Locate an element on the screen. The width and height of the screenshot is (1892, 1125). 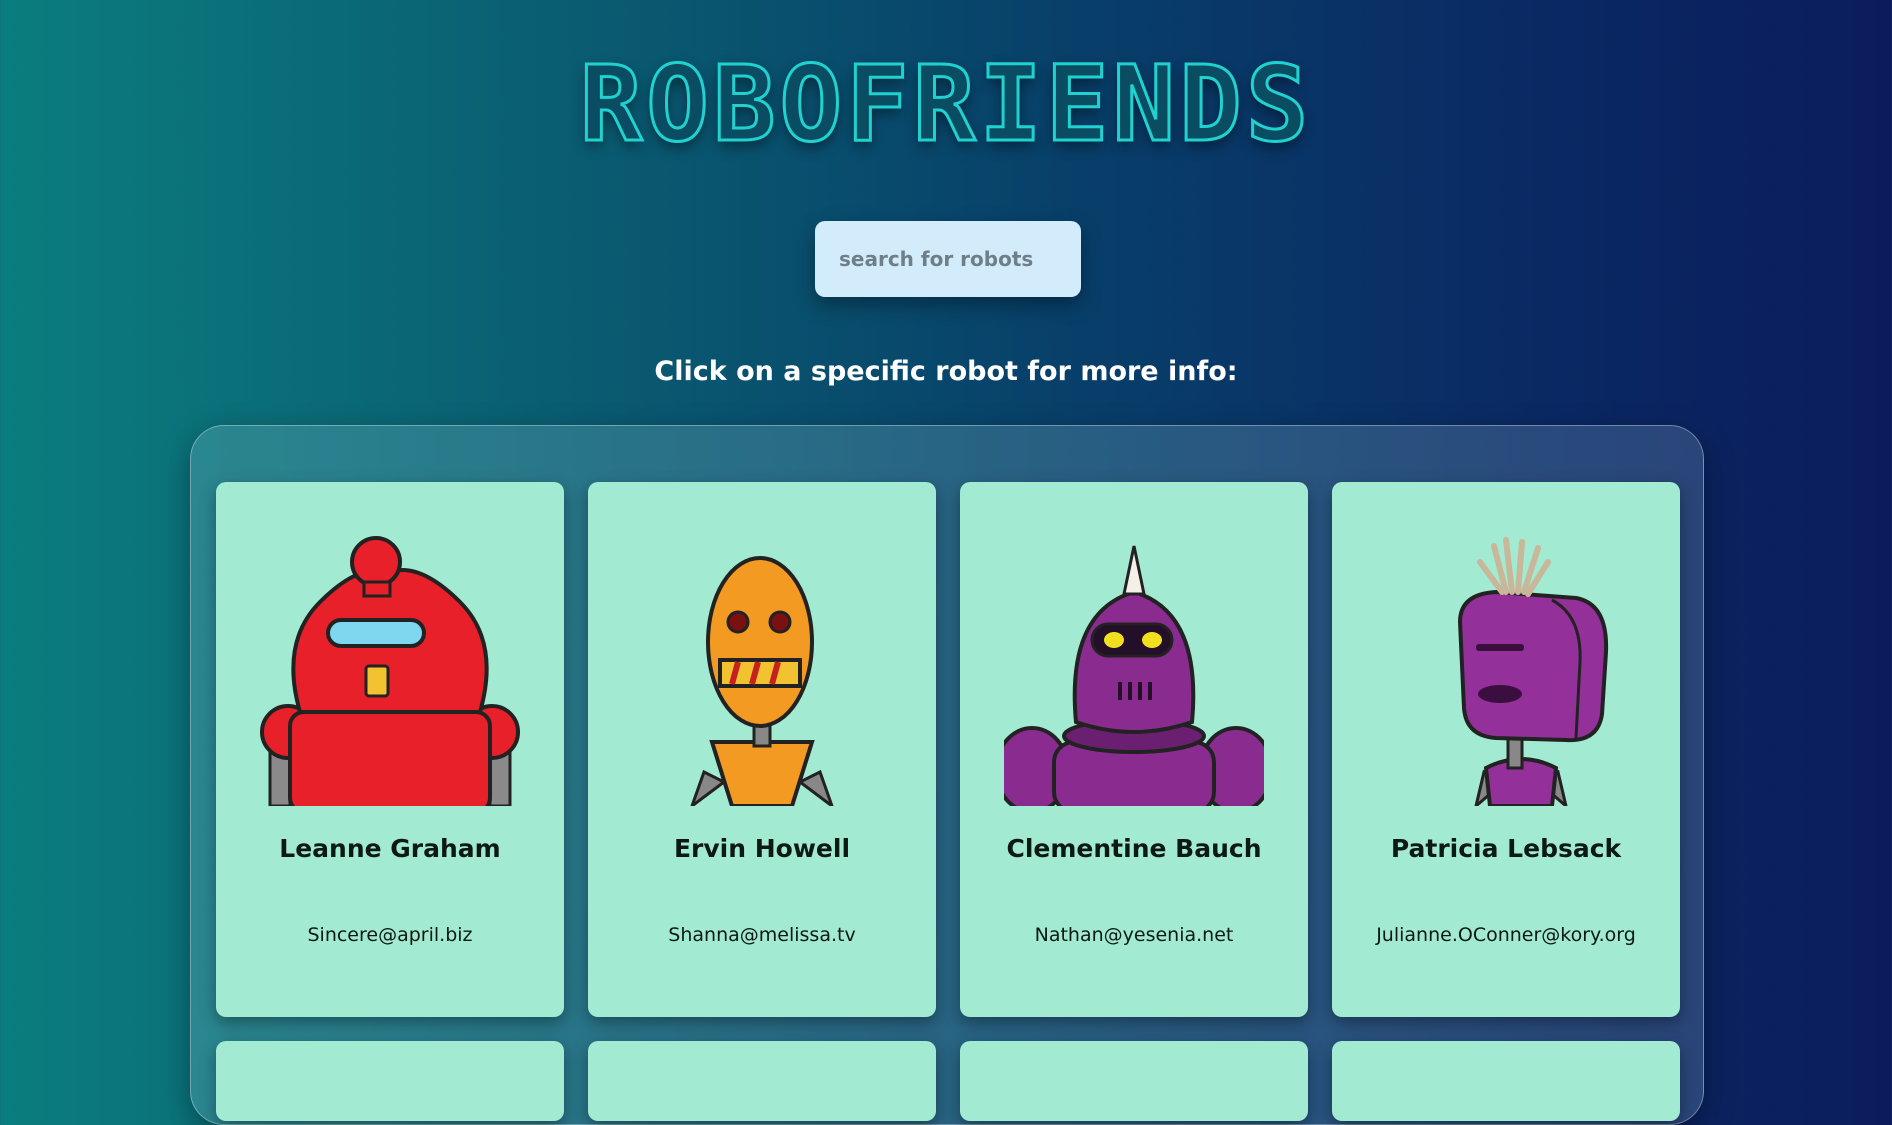
instructions-text: Click on a specific robot for more info: is located at coordinates (946, 371).